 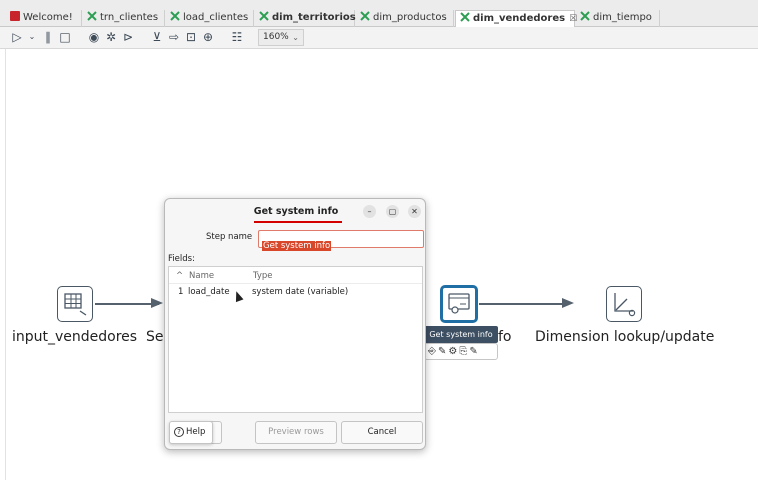 What do you see at coordinates (5, 264) in the screenshot?
I see `canvas-left-border` at bounding box center [5, 264].